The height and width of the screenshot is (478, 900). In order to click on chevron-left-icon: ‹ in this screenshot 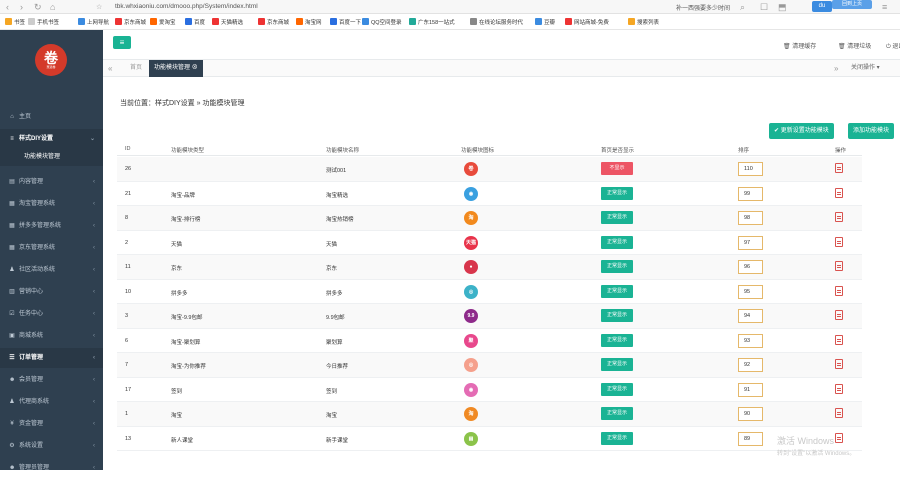, I will do `click(94, 424)`.